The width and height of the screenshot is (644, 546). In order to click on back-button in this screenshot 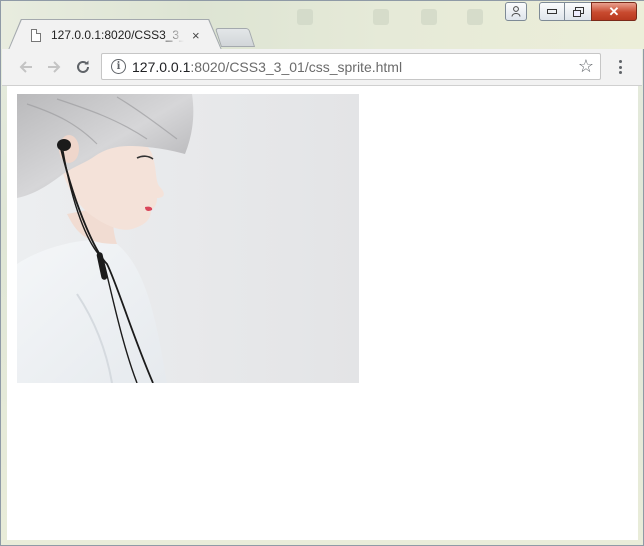, I will do `click(26, 67)`.